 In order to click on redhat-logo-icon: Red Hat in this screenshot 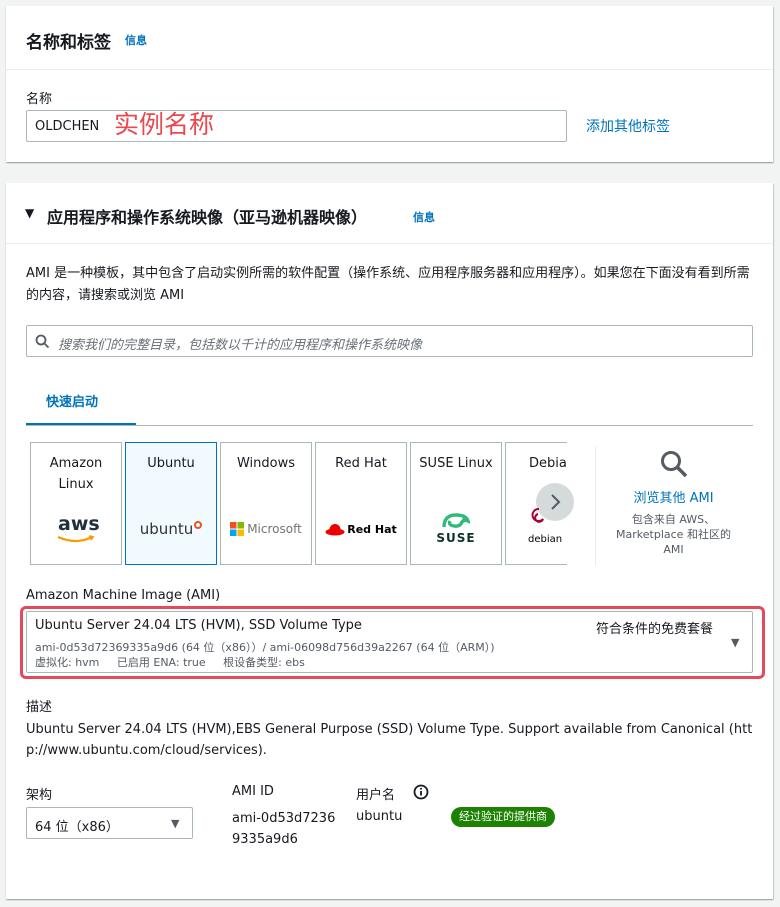, I will do `click(361, 529)`.